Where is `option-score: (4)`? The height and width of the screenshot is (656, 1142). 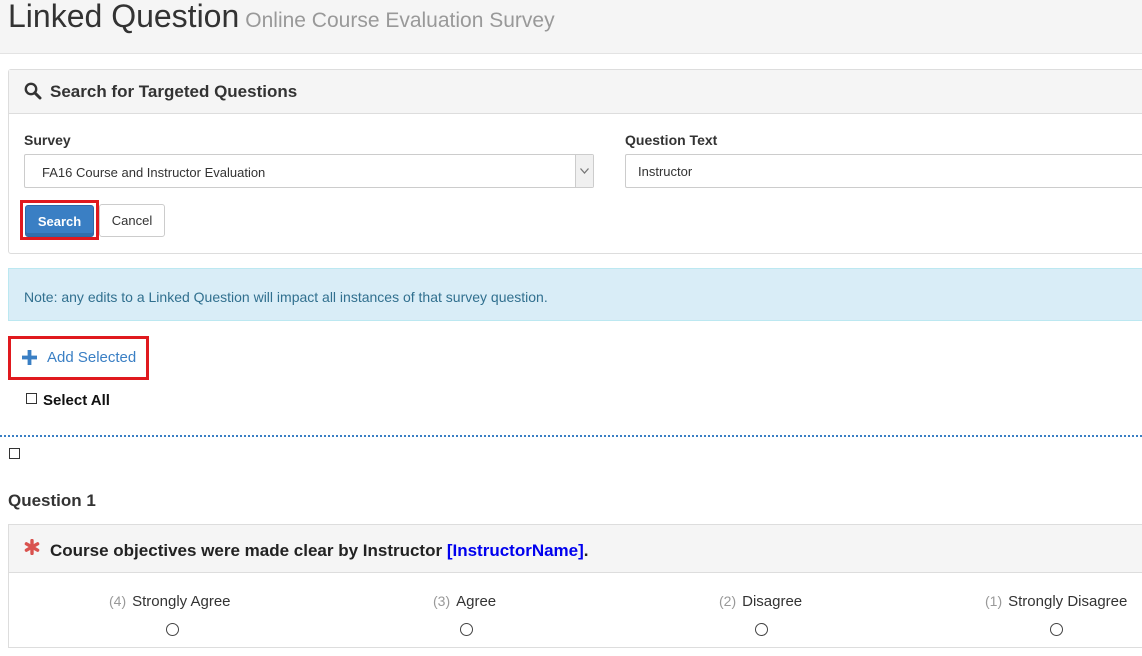
option-score: (4) is located at coordinates (118, 601).